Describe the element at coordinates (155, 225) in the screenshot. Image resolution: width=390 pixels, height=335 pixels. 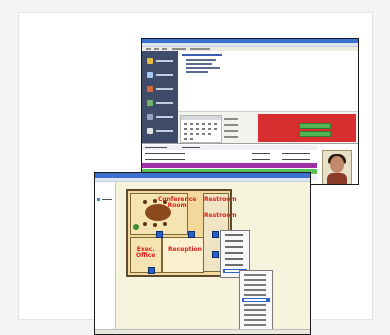
I see `chair-icon` at that location.